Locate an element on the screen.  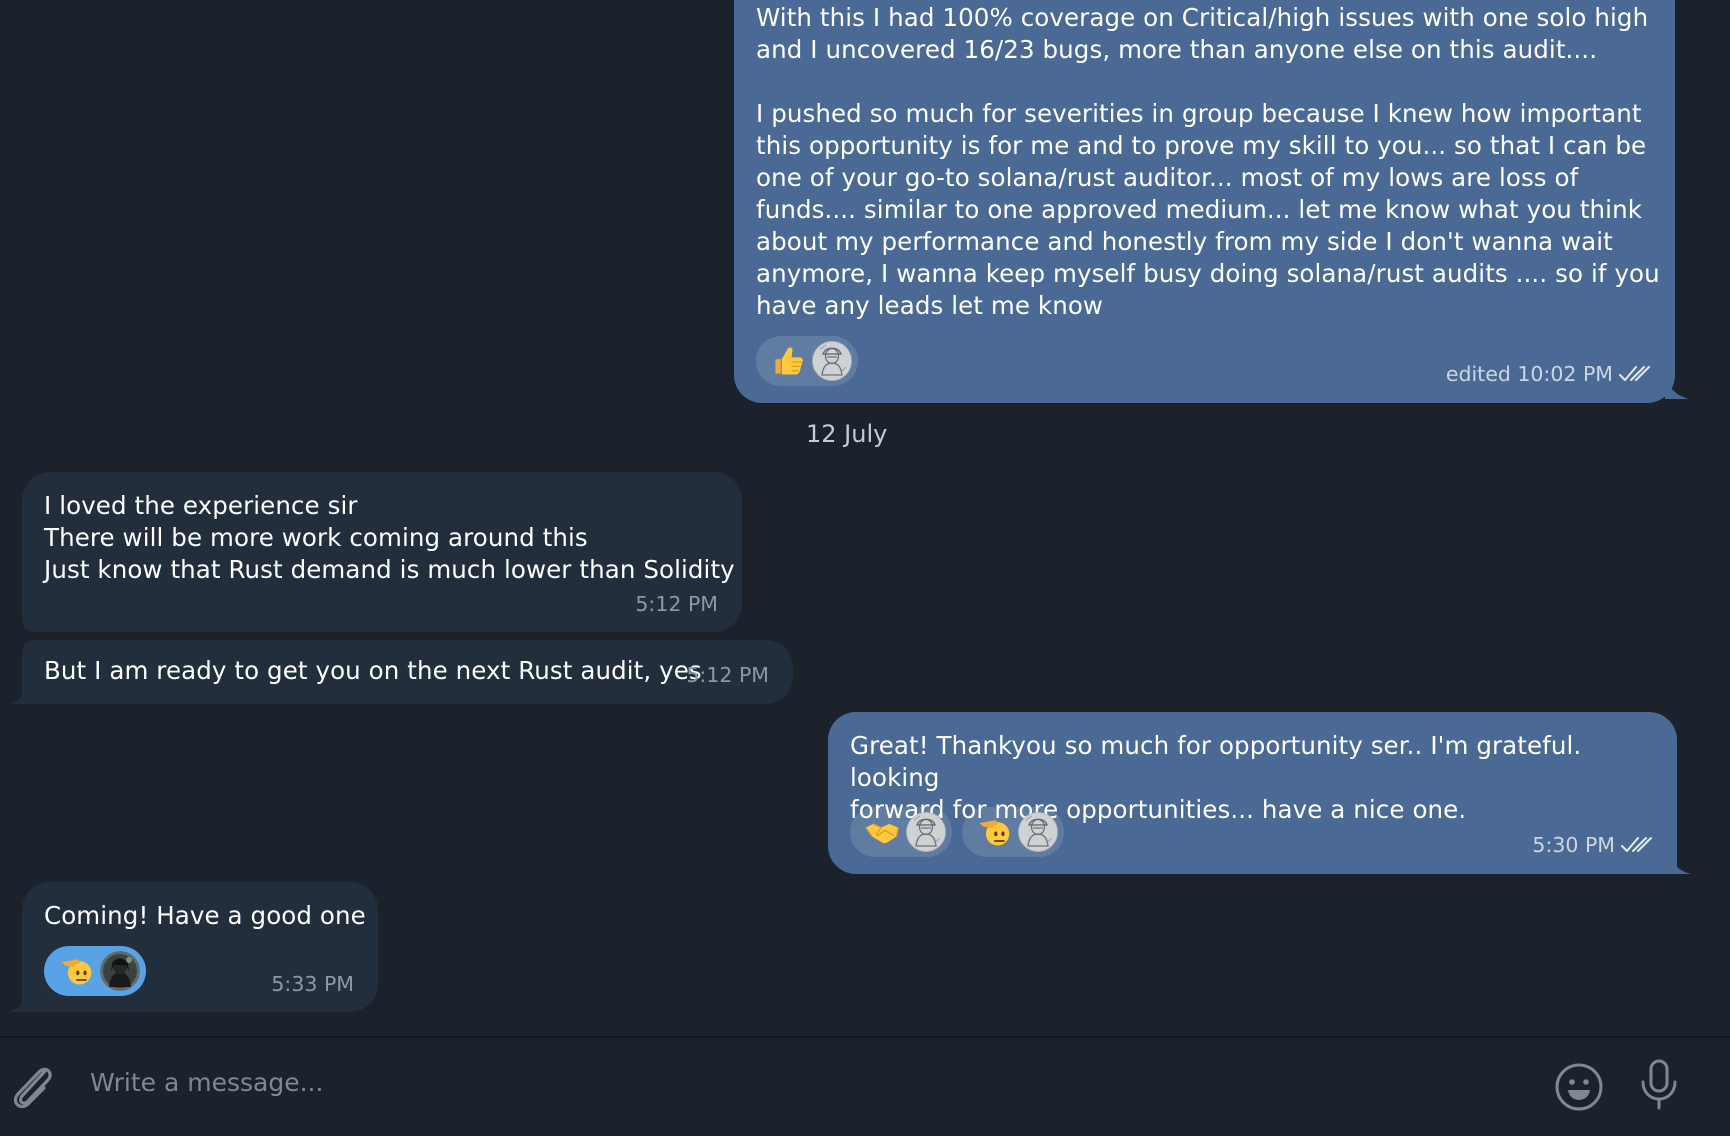
message-time: 5:33 PM is located at coordinates (312, 984).